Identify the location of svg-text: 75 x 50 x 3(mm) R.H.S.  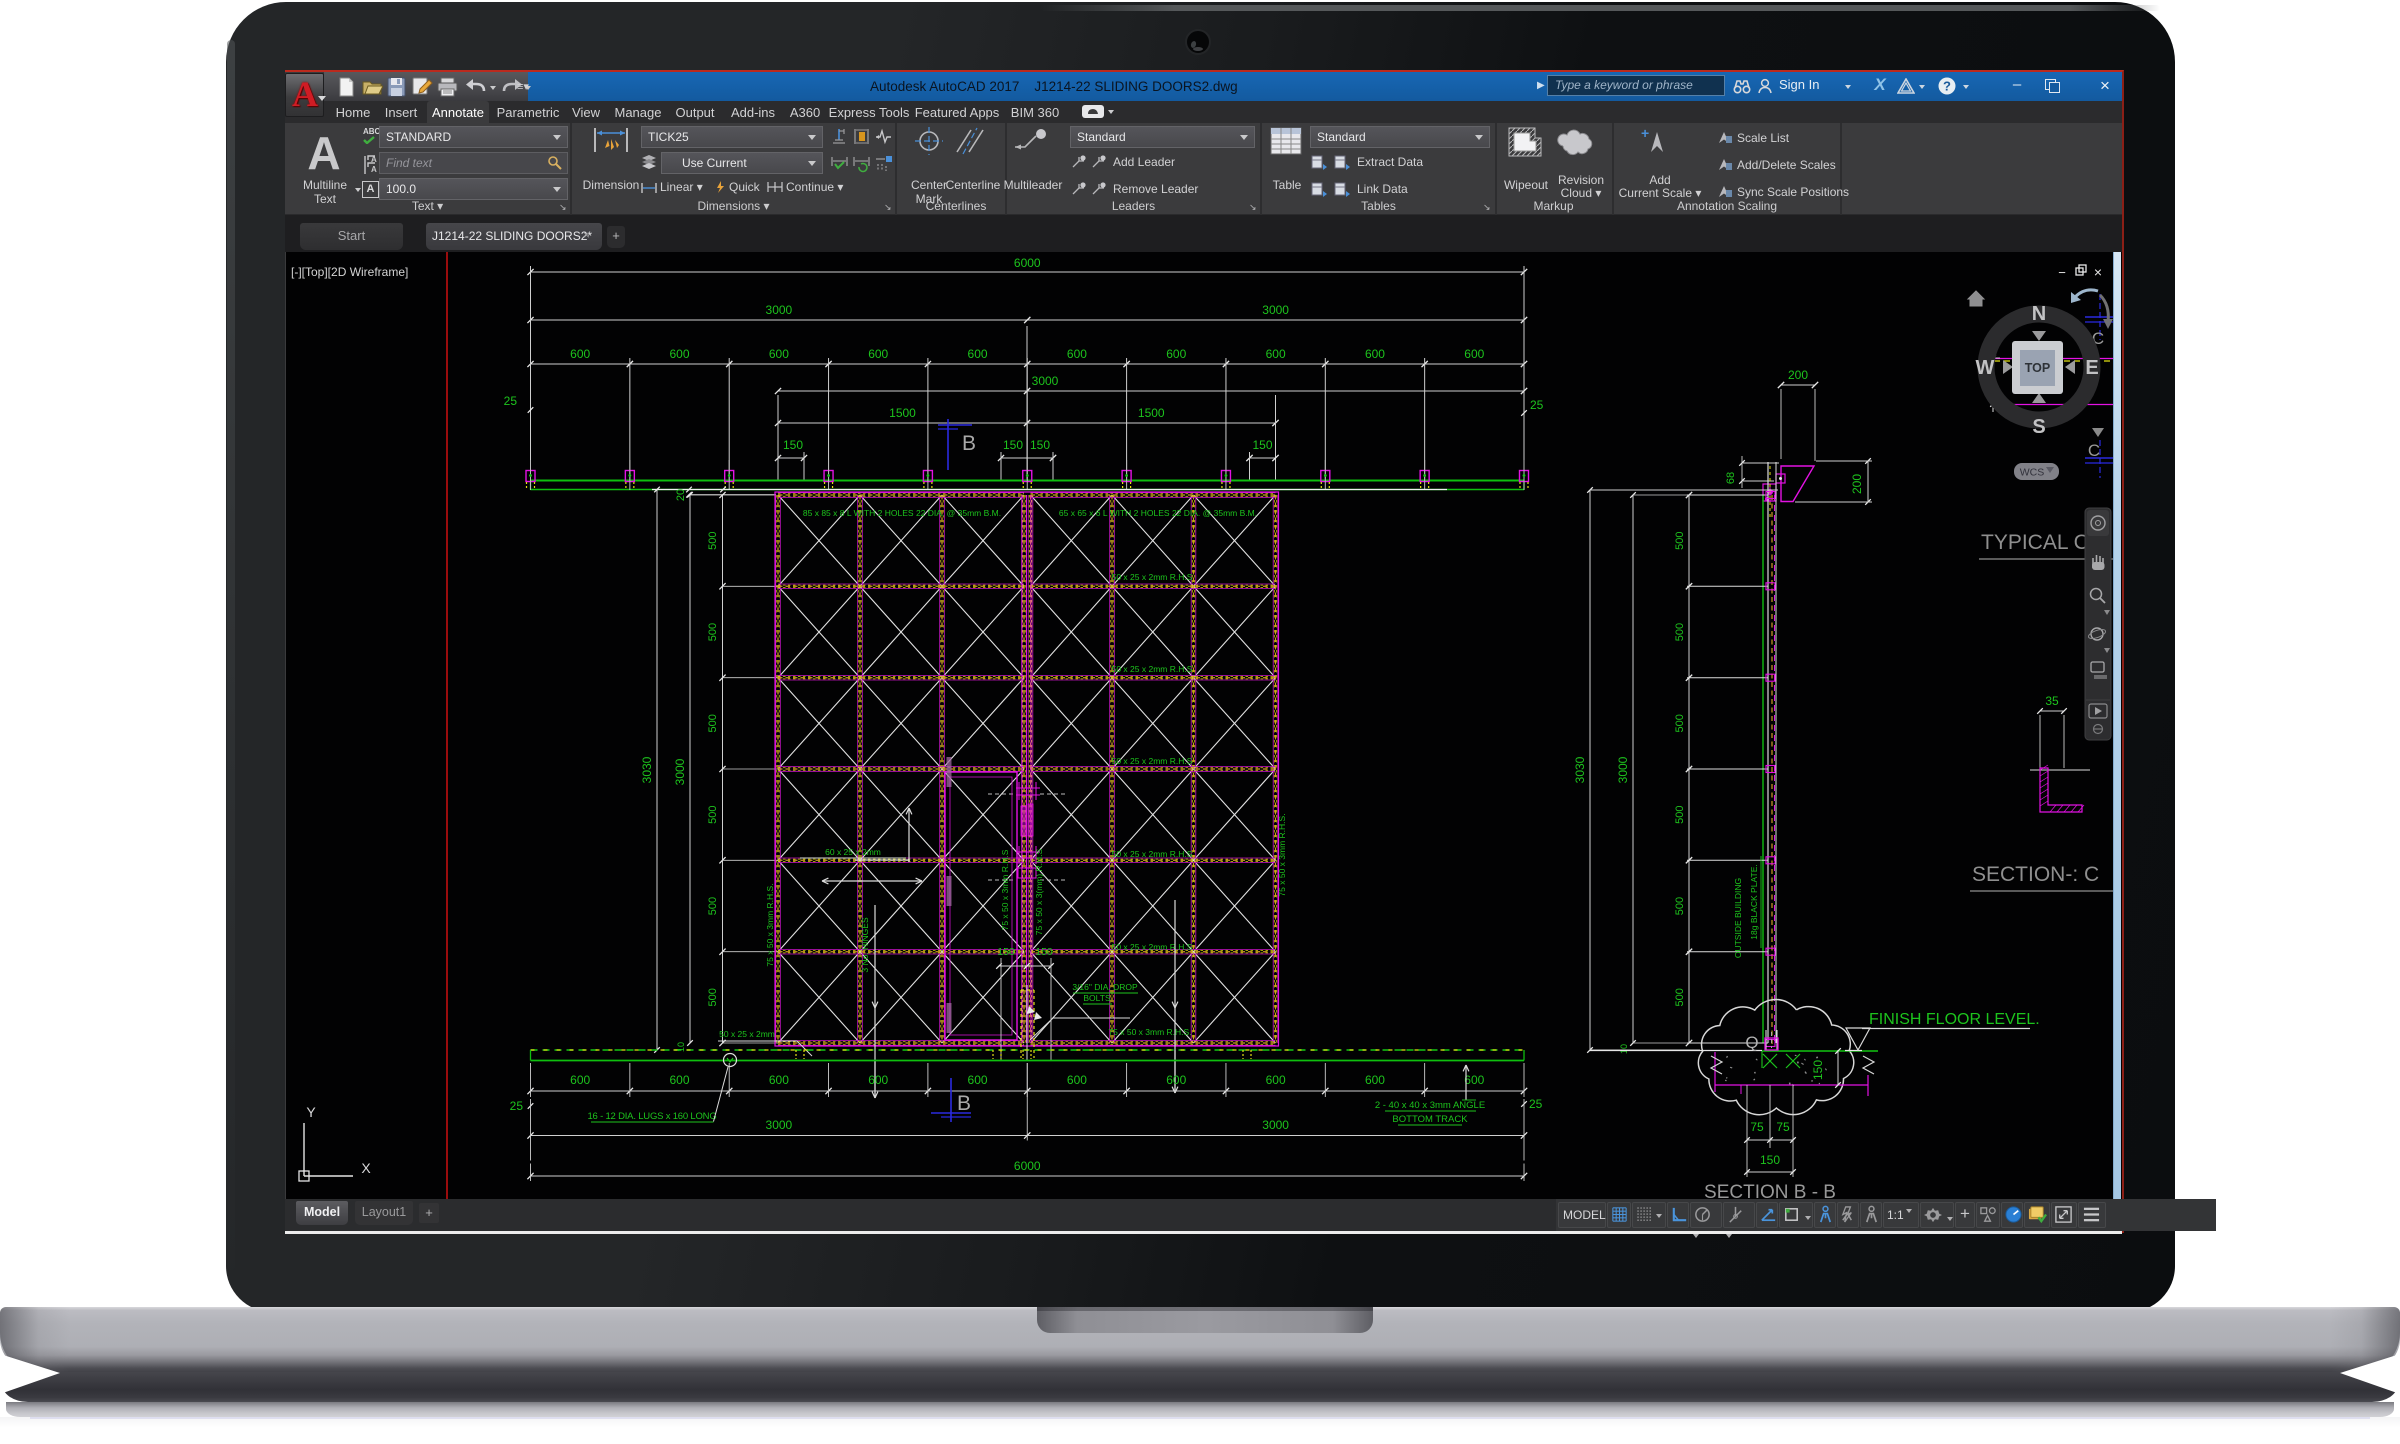
(1039, 891).